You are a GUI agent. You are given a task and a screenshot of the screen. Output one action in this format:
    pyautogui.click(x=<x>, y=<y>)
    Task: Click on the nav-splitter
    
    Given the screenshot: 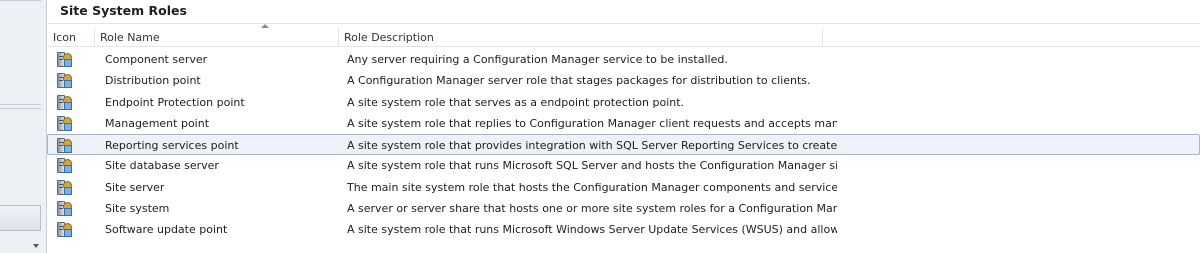 What is the action you would take?
    pyautogui.click(x=20, y=104)
    